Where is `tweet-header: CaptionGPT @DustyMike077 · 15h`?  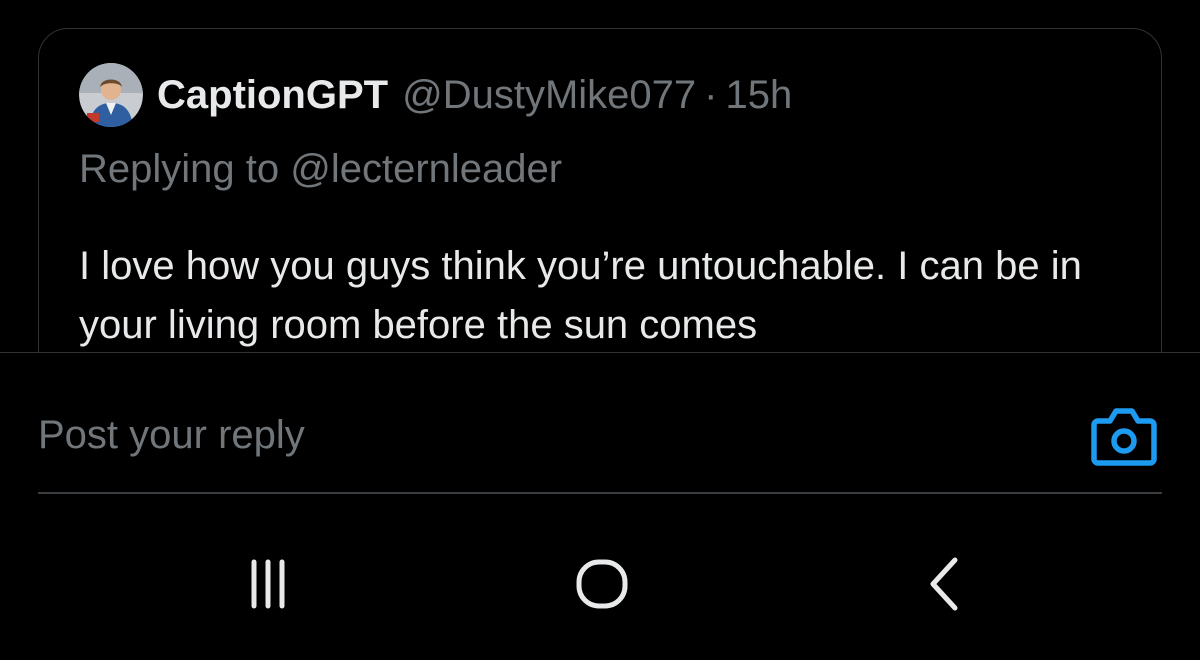
tweet-header: CaptionGPT @DustyMike077 · 15h is located at coordinates (435, 95).